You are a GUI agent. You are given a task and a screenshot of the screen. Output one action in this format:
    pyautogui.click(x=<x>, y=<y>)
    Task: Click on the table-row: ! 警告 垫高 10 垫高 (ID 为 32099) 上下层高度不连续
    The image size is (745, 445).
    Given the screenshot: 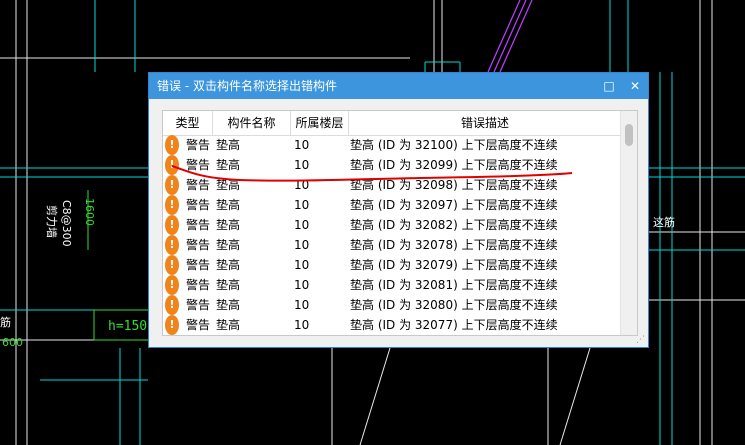 What is the action you would take?
    pyautogui.click(x=392, y=165)
    